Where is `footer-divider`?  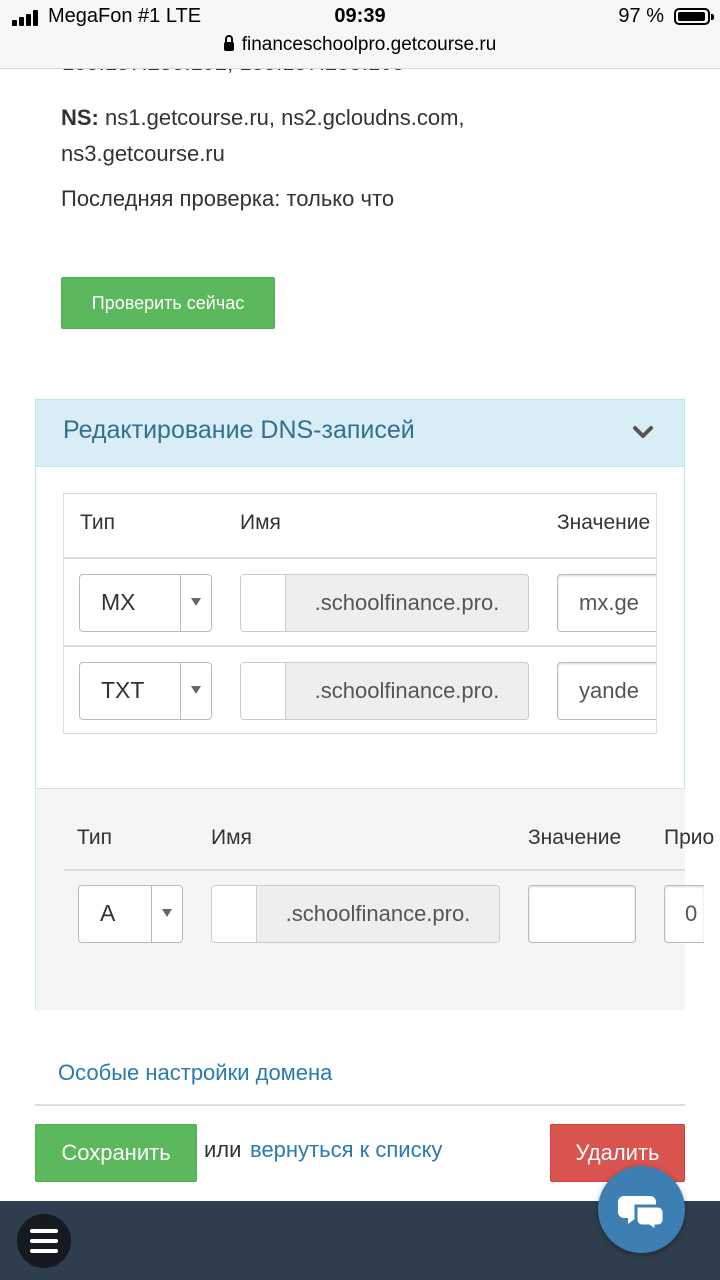
footer-divider is located at coordinates (360, 1105).